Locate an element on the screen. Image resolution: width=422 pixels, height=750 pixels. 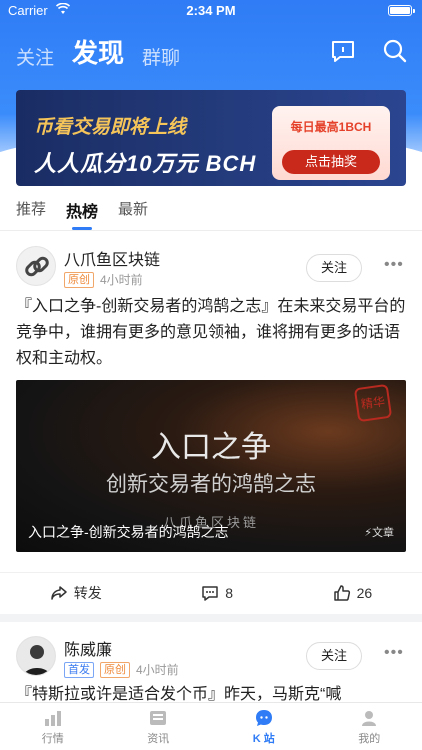
tab-market-label: 行情 is located at coordinates (52, 738).